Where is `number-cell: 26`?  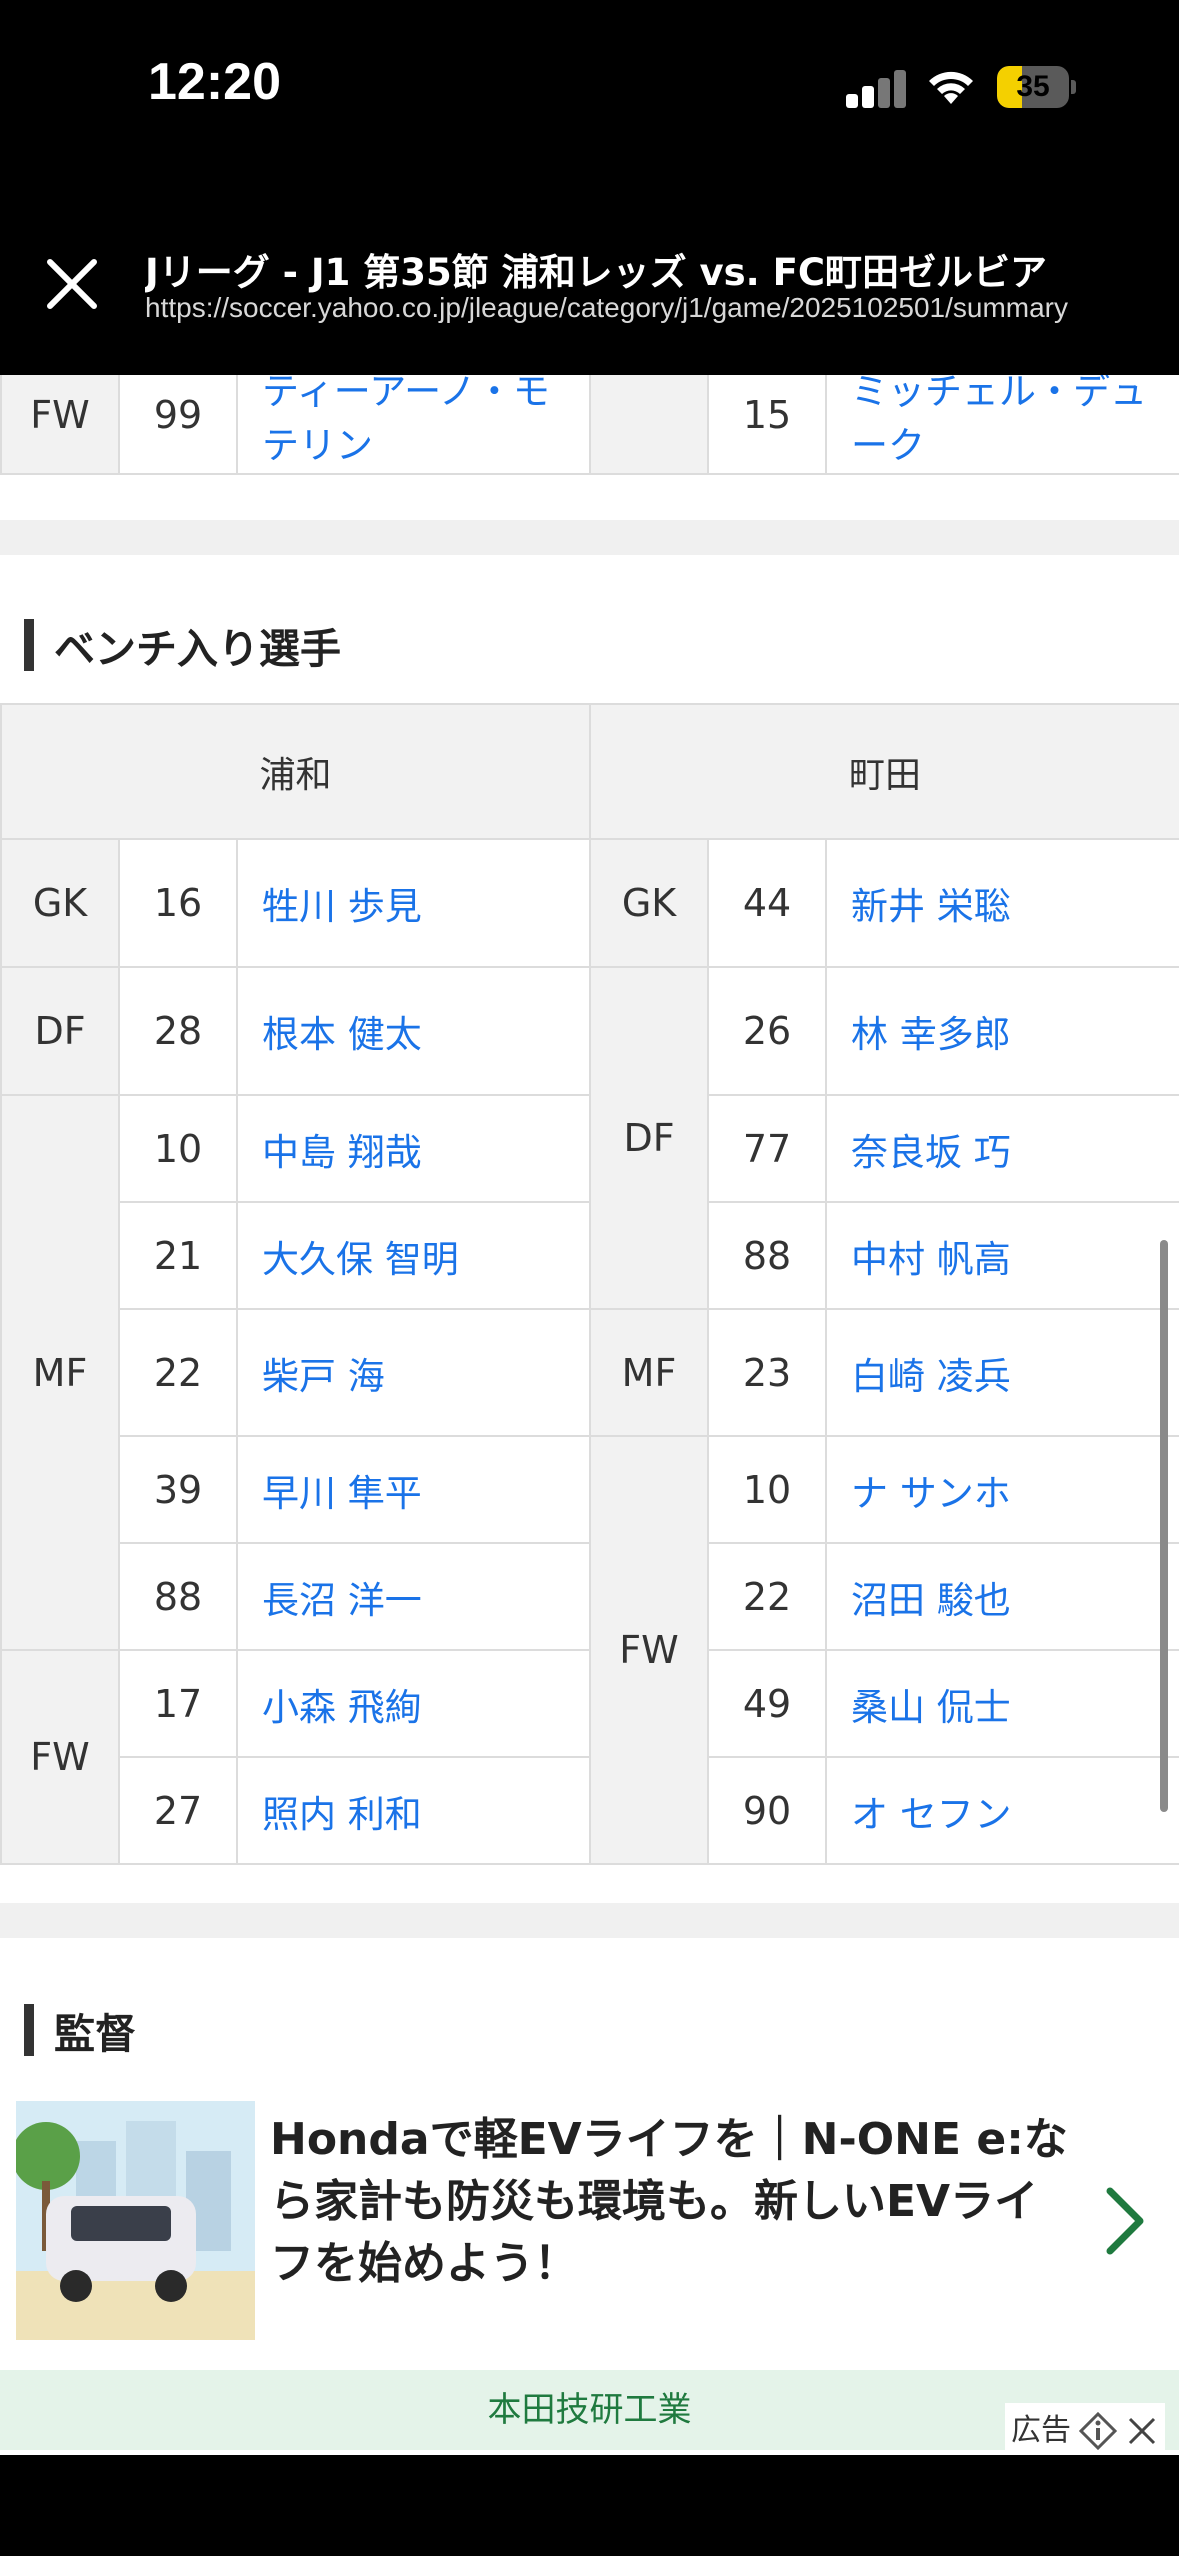
number-cell: 26 is located at coordinates (767, 1031).